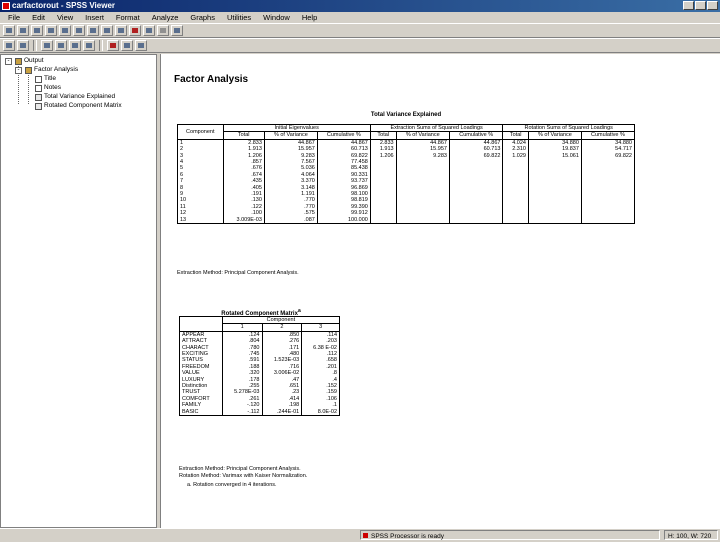 Image resolution: width=720 pixels, height=542 pixels. I want to click on rcm-col-header: 2, so click(282, 327).